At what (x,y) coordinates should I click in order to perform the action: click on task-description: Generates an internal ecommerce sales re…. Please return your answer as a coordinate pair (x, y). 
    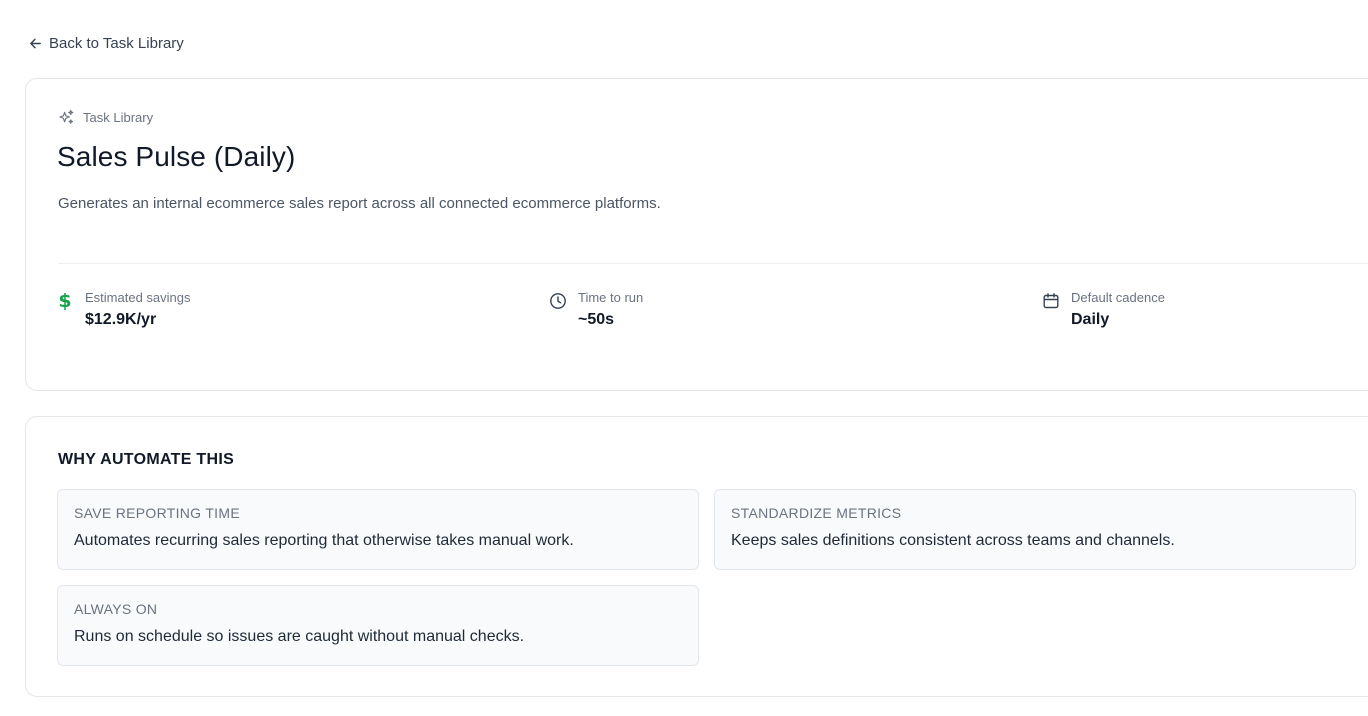
    Looking at the image, I should click on (359, 203).